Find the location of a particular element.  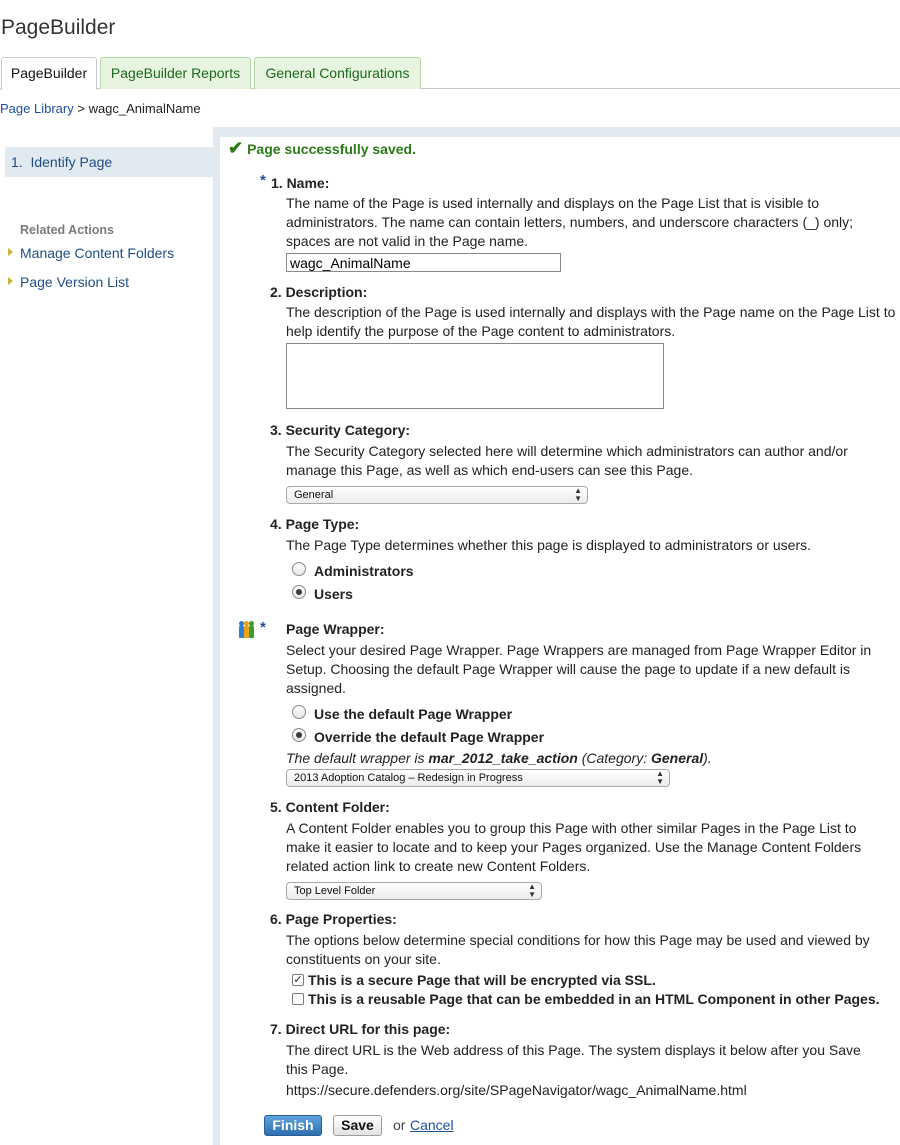

page-type-administrators-radio is located at coordinates (299, 569).